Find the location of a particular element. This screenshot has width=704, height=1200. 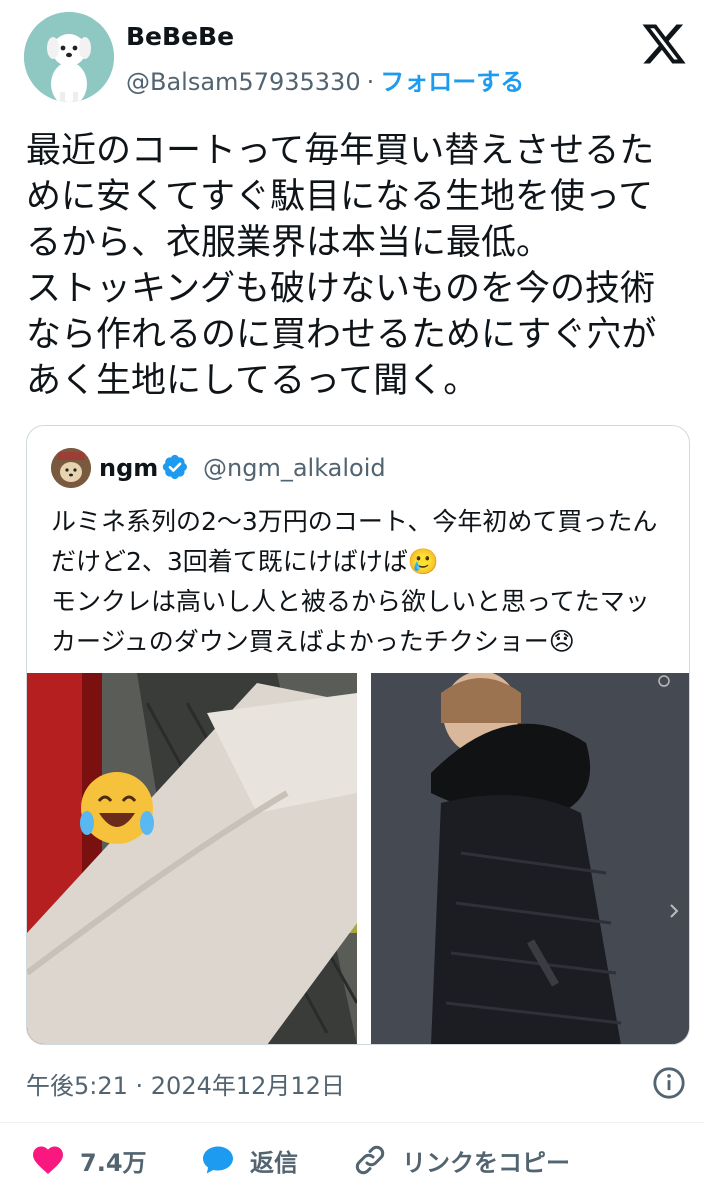

handle-line: @Balsam57935330 · フォローする is located at coordinates (325, 79).